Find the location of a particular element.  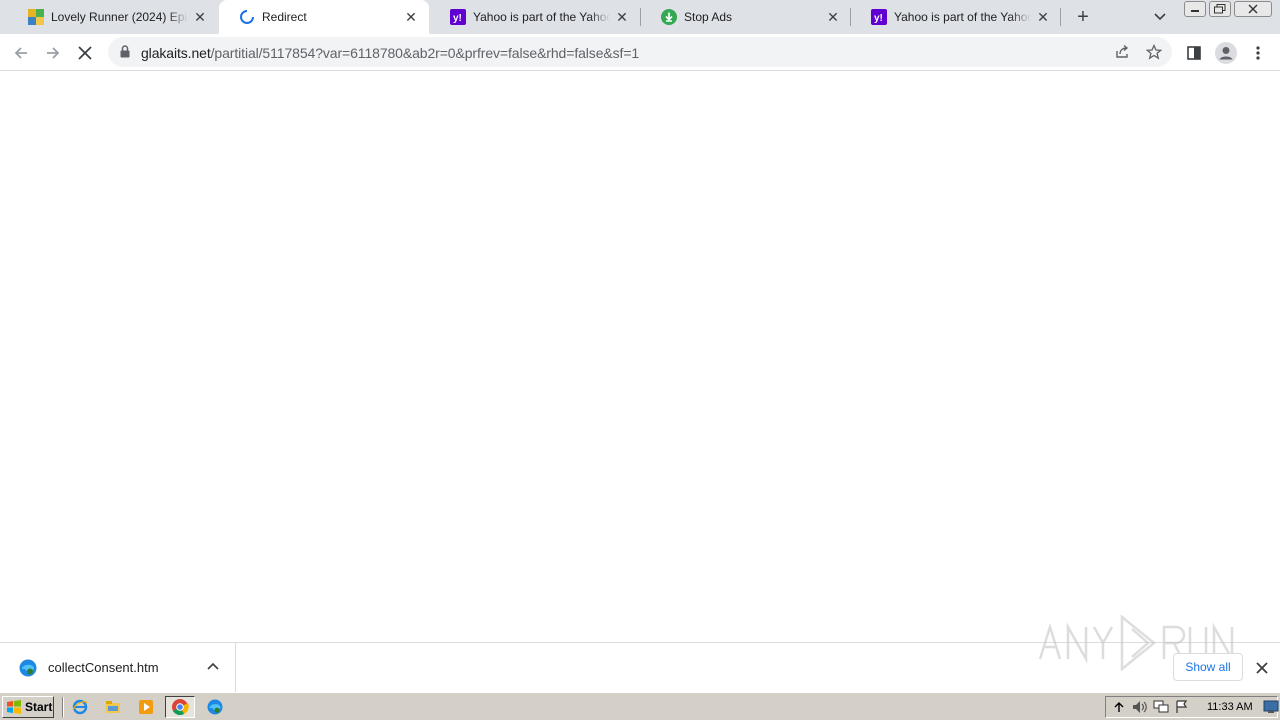

download-bar-close-button is located at coordinates (1262, 668).